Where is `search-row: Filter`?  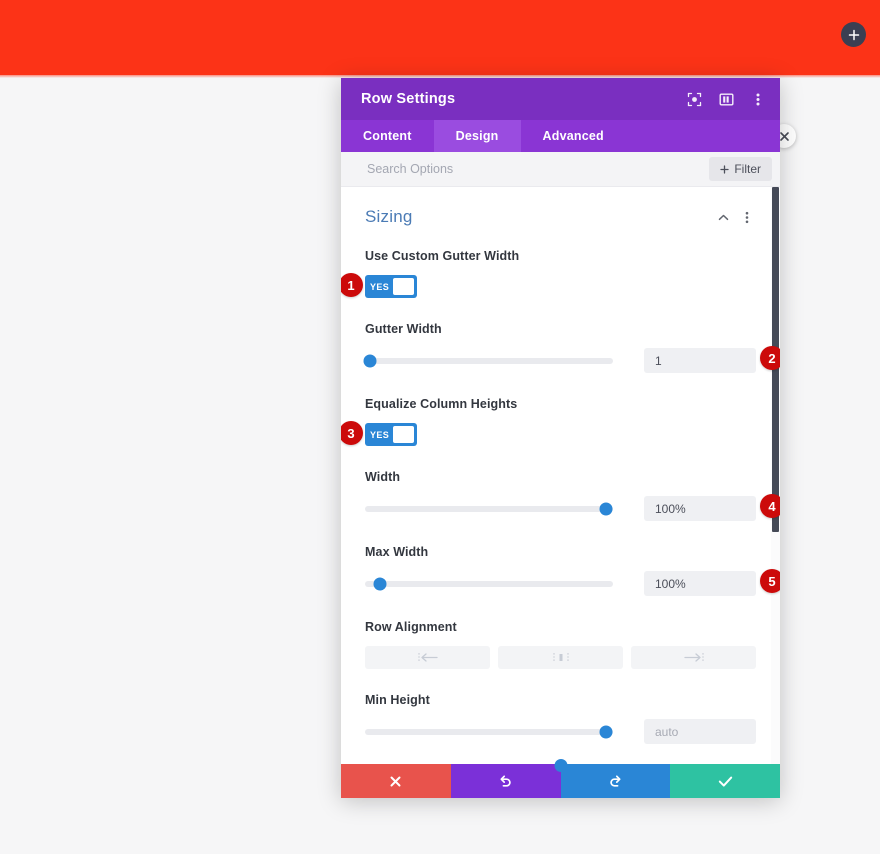
search-row: Filter is located at coordinates (560, 169).